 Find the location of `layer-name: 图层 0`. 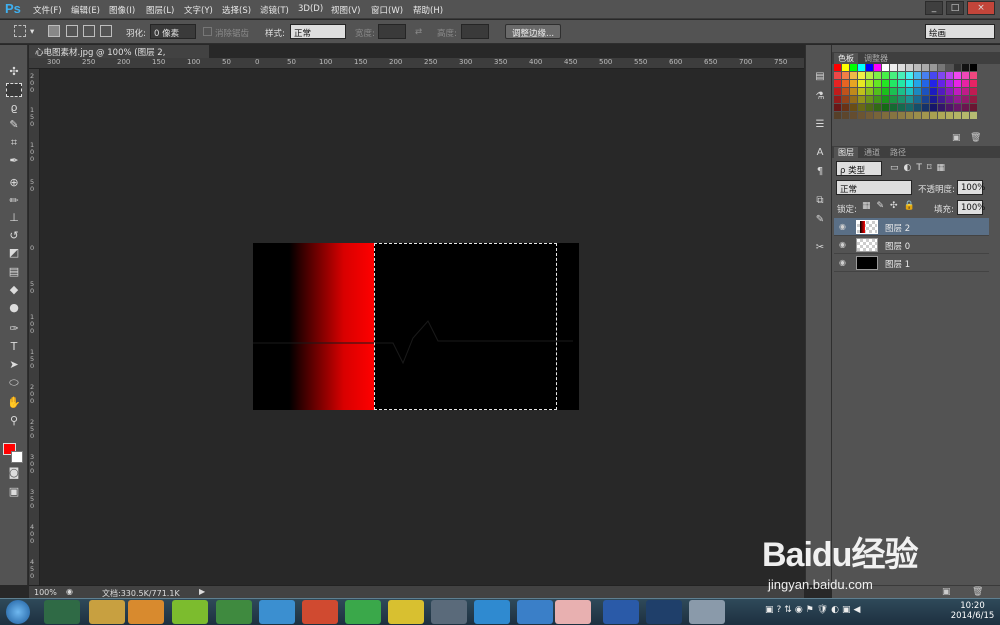

layer-name: 图层 0 is located at coordinates (897, 246).